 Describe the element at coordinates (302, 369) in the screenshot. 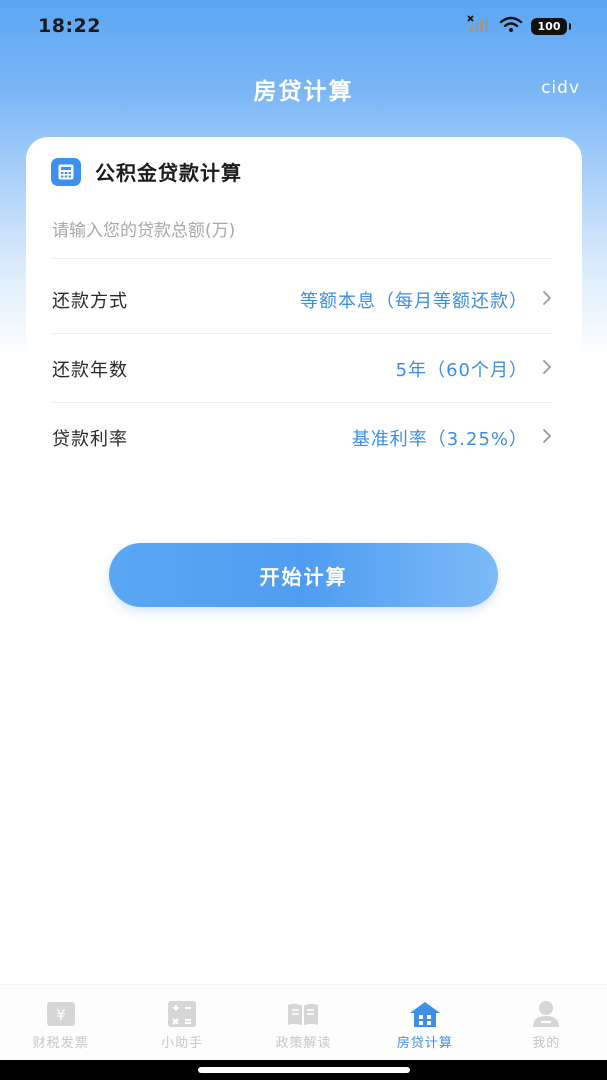

I see `repayment-years-row: 还款年数 5年（60个月）` at that location.